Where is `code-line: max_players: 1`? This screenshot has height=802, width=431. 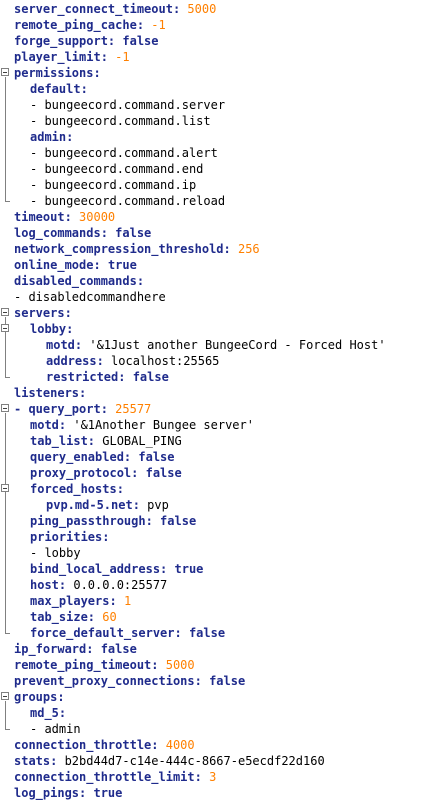 code-line: max_players: 1 is located at coordinates (215, 601).